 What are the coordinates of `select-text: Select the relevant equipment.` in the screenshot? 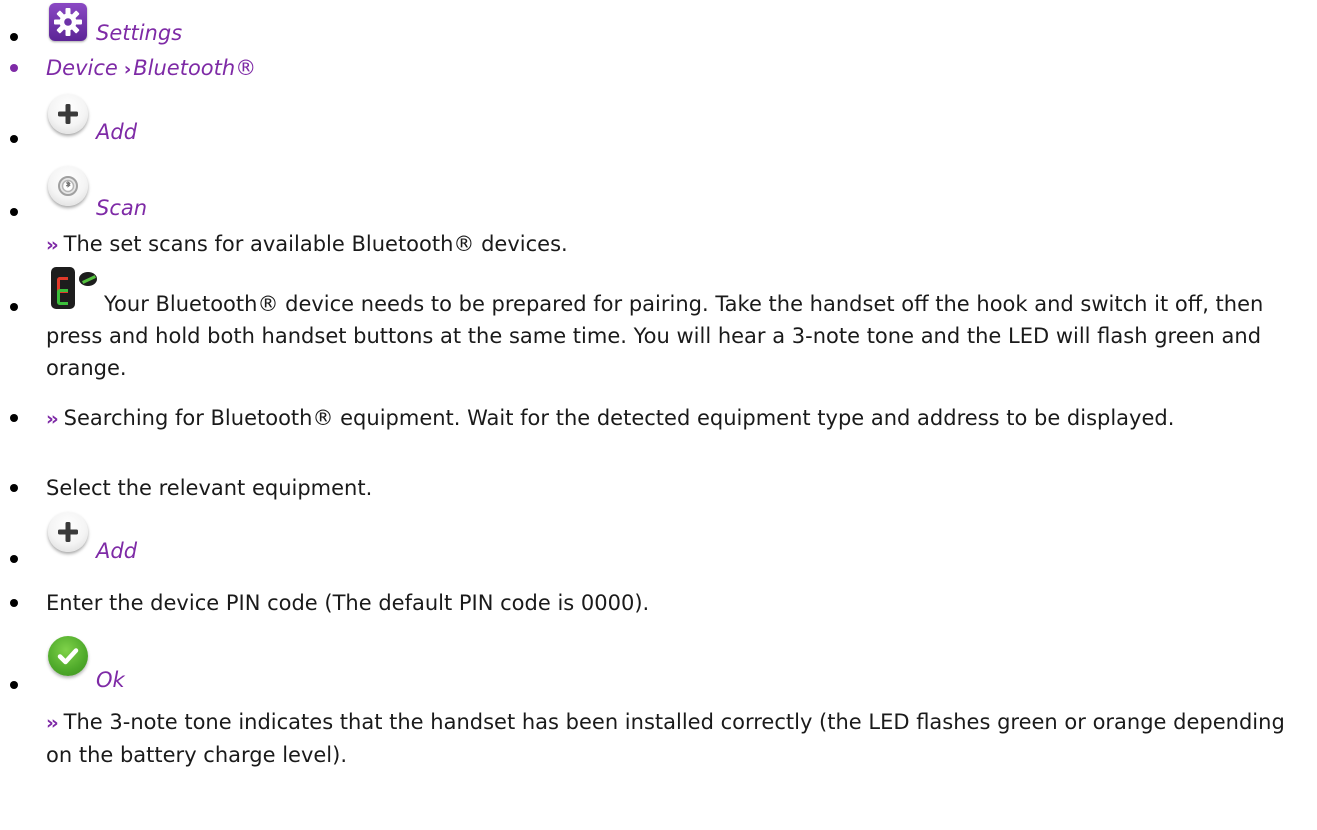 It's located at (209, 488).